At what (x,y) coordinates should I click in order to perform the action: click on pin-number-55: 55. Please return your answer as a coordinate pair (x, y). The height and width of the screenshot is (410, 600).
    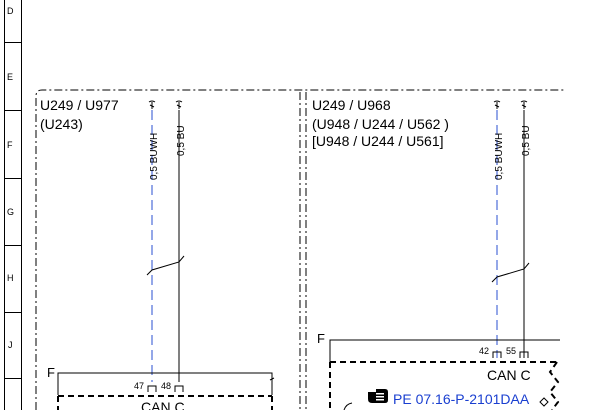
    Looking at the image, I should click on (511, 351).